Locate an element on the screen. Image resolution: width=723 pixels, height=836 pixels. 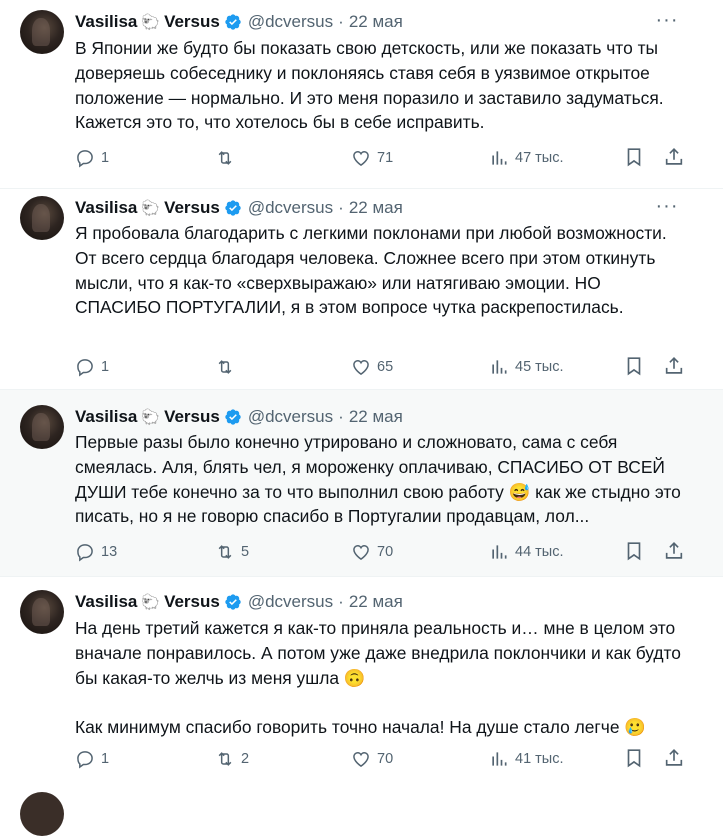
reply-button: 13 is located at coordinates (96, 552).